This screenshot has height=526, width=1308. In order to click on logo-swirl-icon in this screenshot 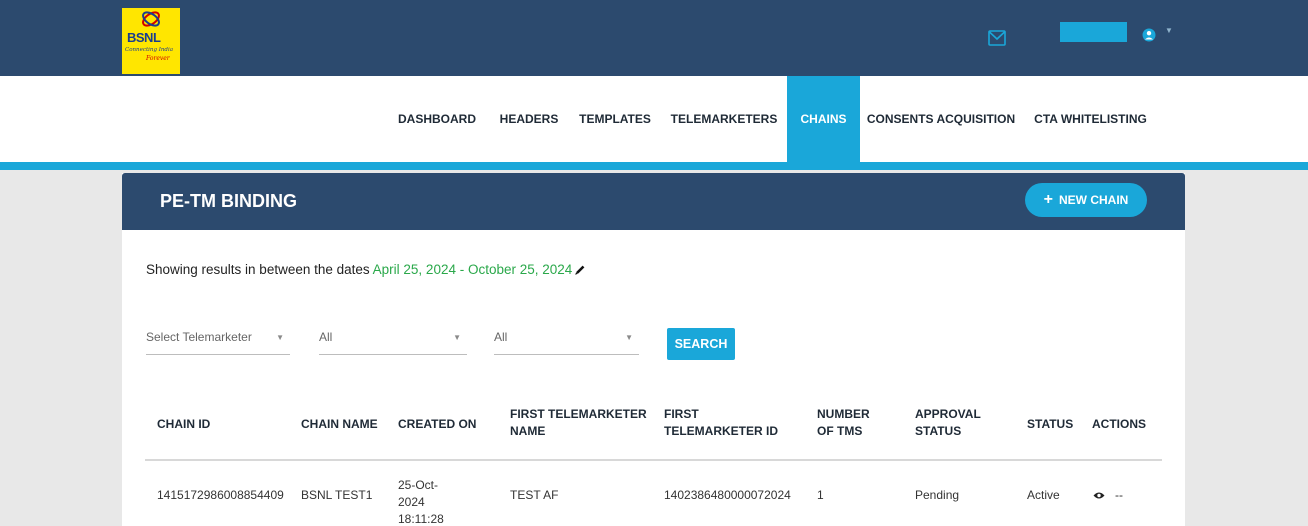, I will do `click(151, 19)`.